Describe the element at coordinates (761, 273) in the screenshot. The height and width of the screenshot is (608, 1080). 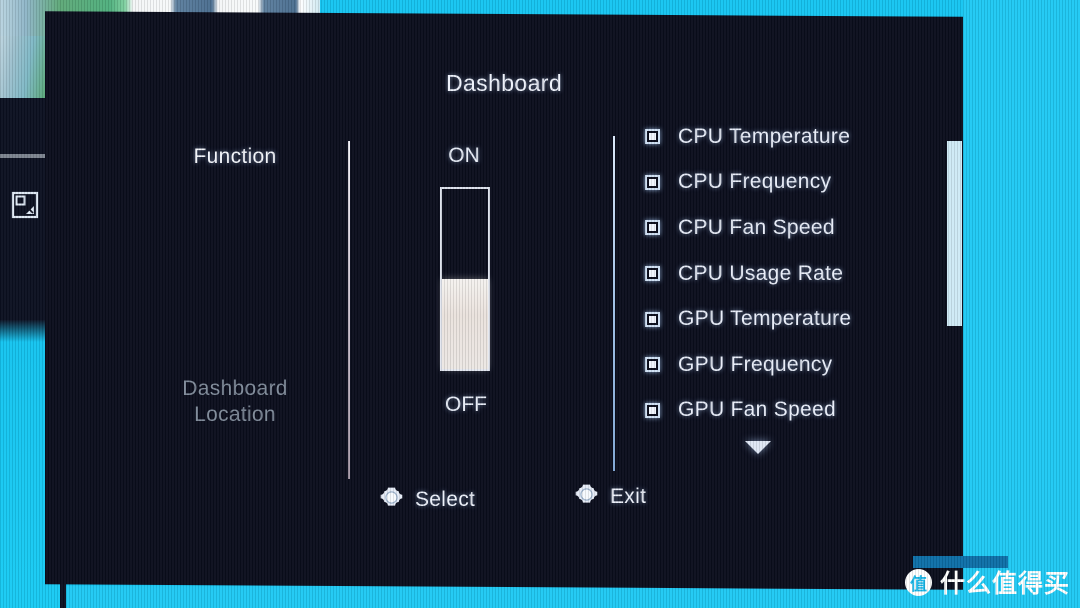
I see `checklist-item-label: CPU Usage Rate` at that location.